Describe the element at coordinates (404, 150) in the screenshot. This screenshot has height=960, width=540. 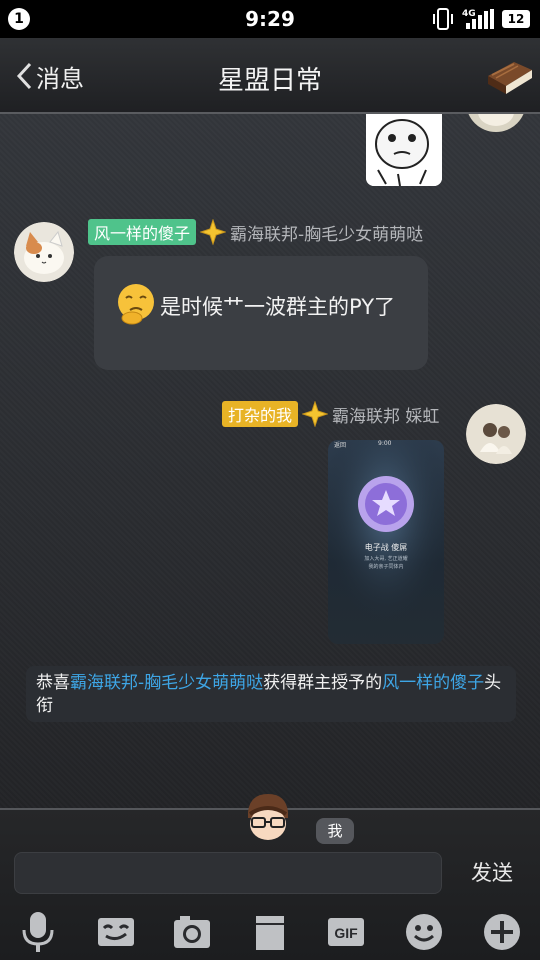
I see `meme-sticker` at that location.